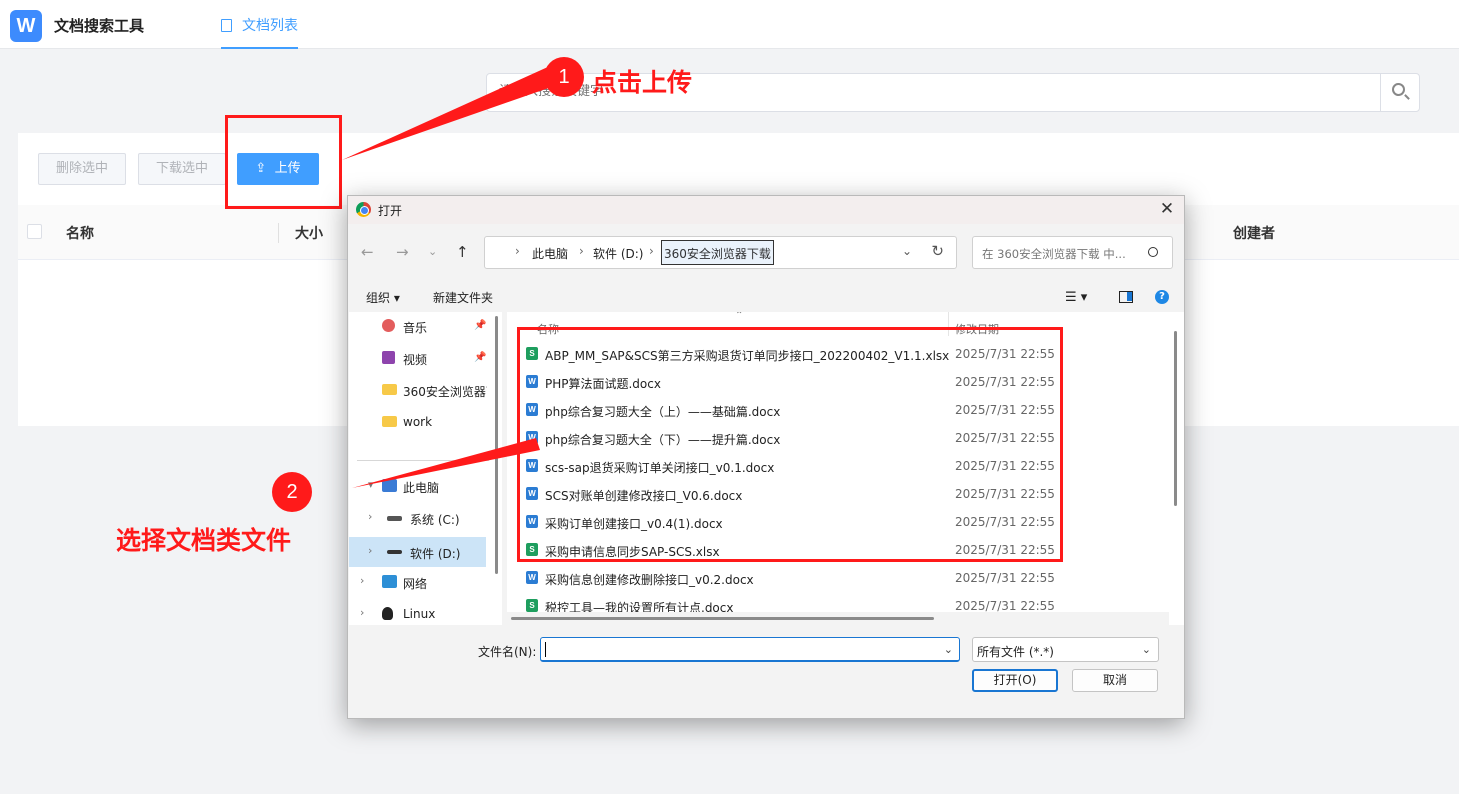 This screenshot has height=794, width=1459. Describe the element at coordinates (204, 540) in the screenshot. I see `annotation-text-2: 选择文档类文件` at that location.